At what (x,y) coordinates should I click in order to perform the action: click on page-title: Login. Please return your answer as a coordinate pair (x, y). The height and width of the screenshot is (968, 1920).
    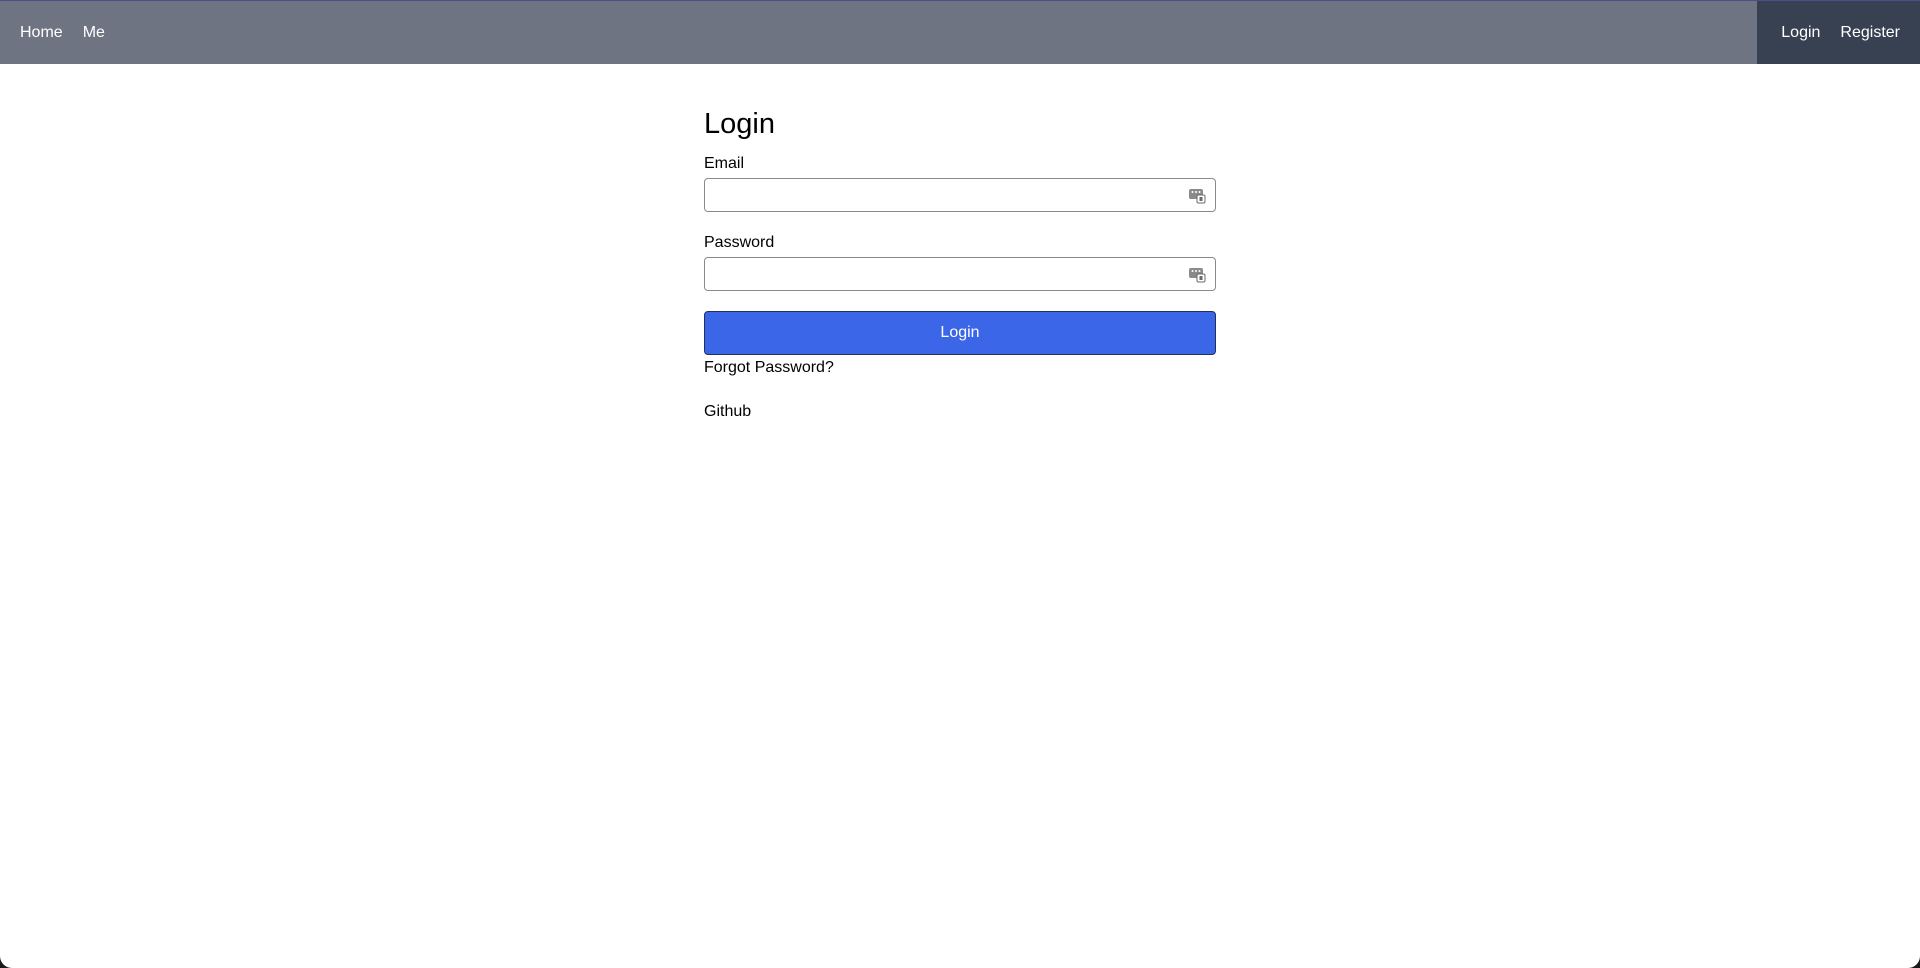
    Looking at the image, I should click on (739, 124).